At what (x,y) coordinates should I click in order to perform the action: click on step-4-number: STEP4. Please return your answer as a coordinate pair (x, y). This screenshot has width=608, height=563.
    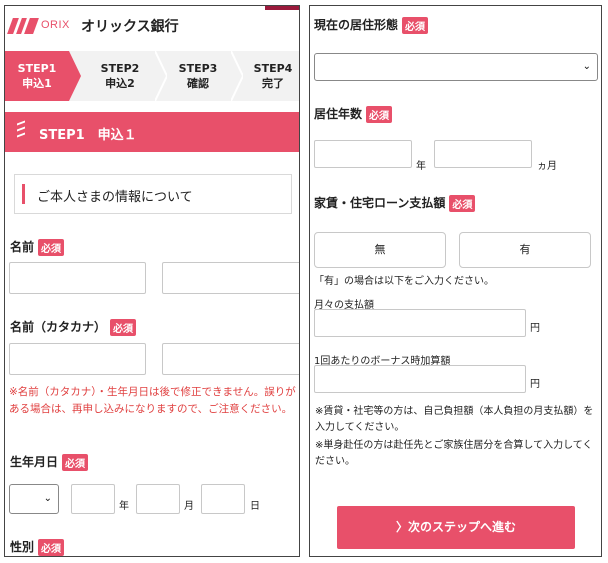
    Looking at the image, I should click on (273, 68).